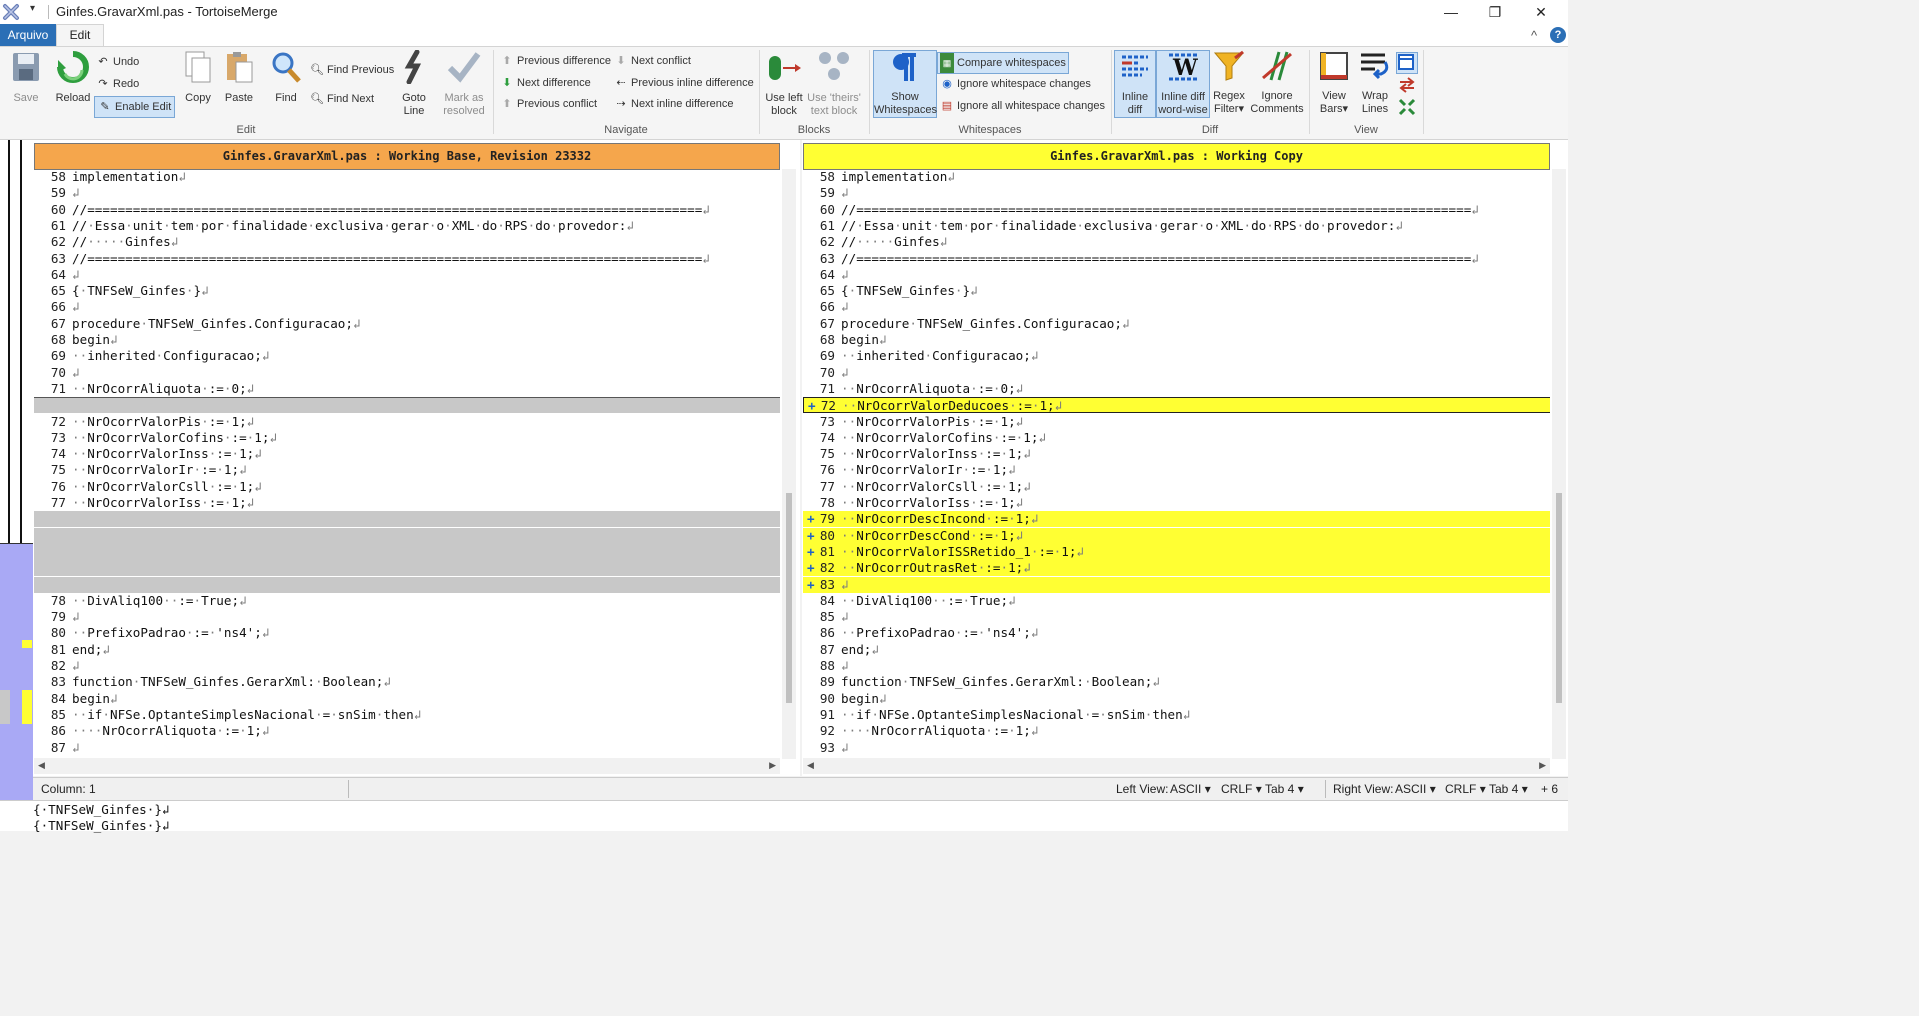 This screenshot has height=1016, width=1919. Describe the element at coordinates (407, 617) in the screenshot. I see `code-line: 79 ↲` at that location.